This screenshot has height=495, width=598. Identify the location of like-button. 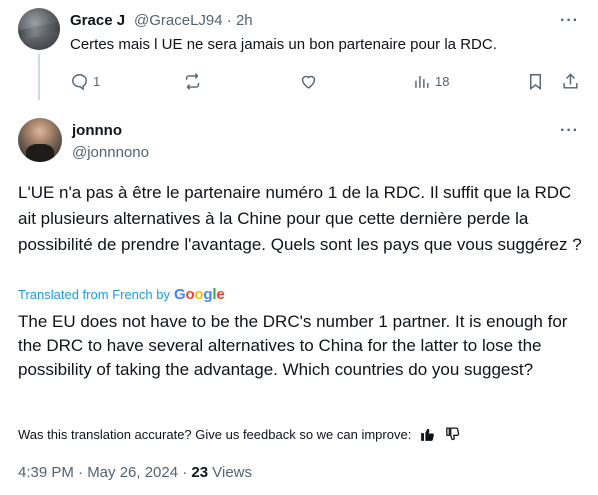
(308, 81).